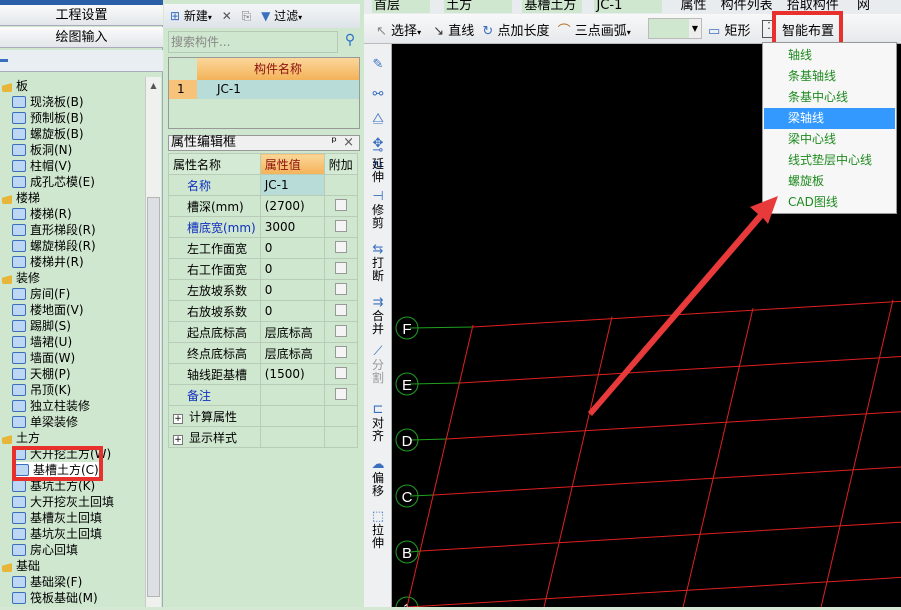  I want to click on menu-item: 条基轴线, so click(829, 76).